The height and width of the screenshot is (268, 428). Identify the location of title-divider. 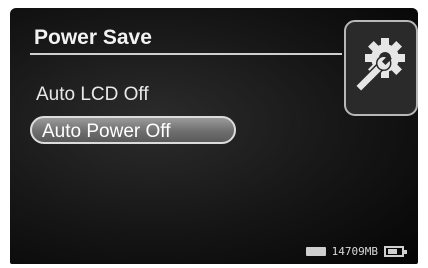
(186, 54).